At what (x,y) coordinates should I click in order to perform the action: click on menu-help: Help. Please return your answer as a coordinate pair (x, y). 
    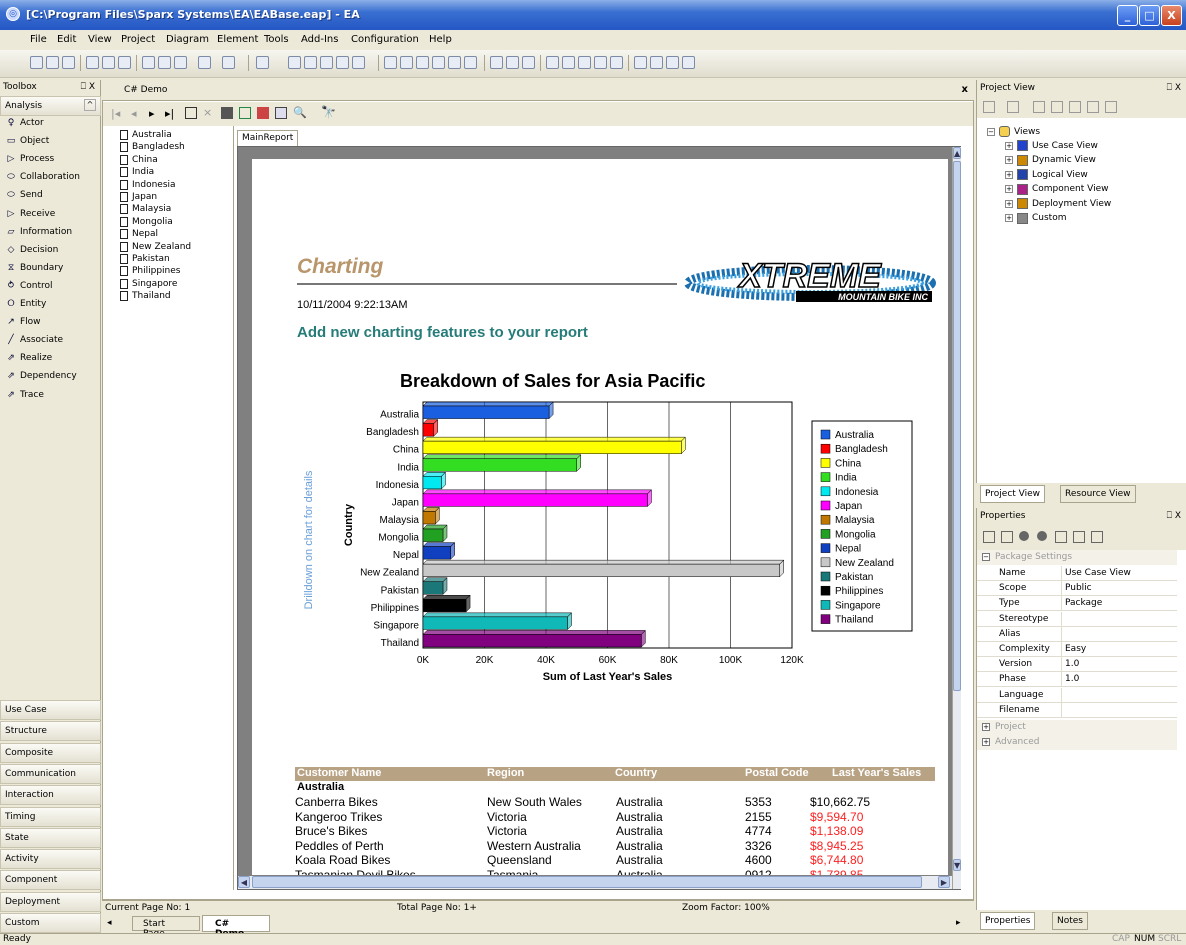
    Looking at the image, I should click on (440, 39).